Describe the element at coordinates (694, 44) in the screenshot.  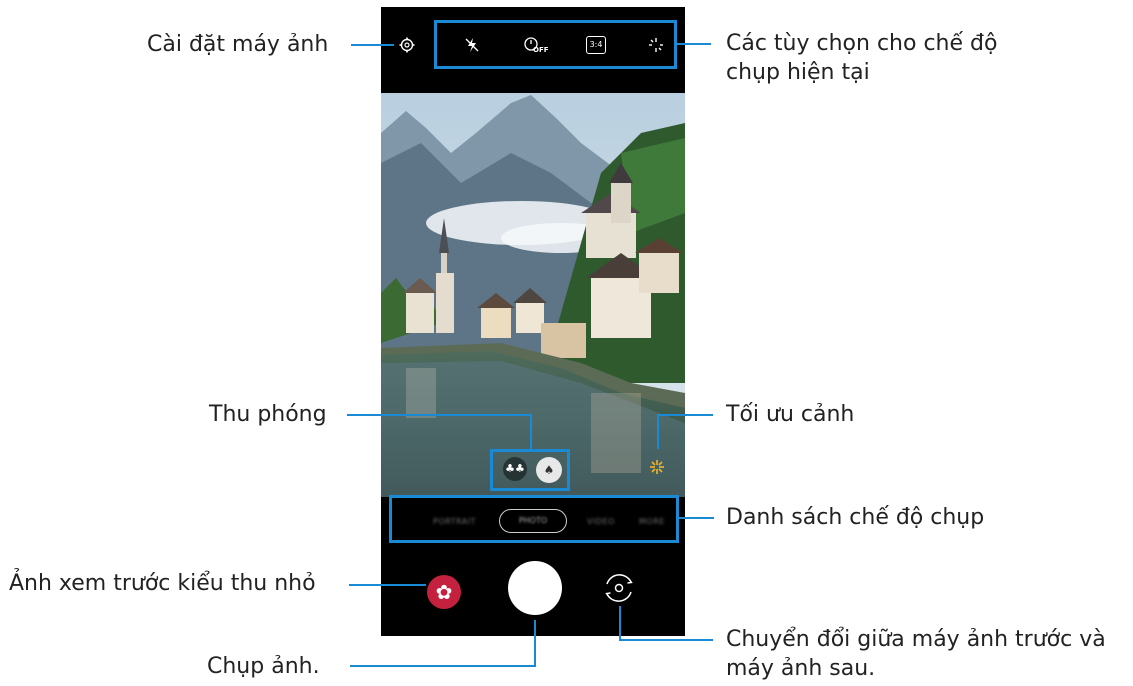
I see `options-callout-line` at that location.